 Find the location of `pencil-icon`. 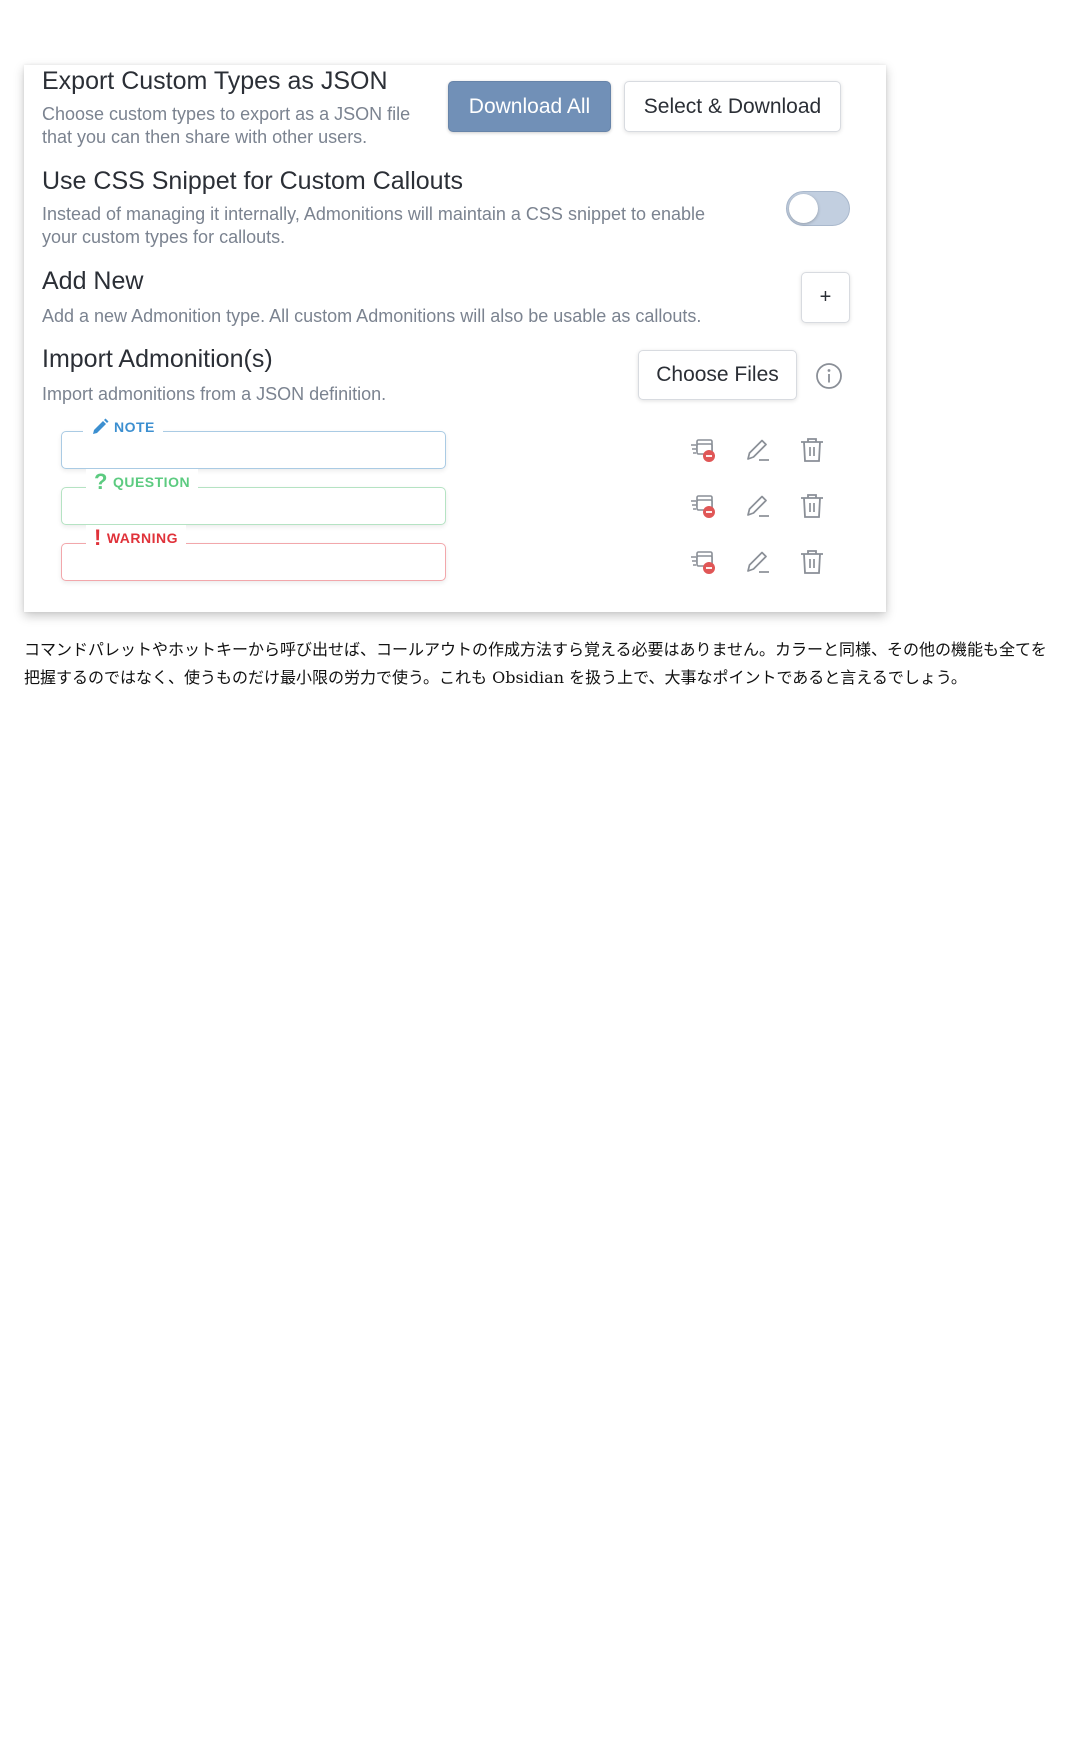

pencil-icon is located at coordinates (101, 426).